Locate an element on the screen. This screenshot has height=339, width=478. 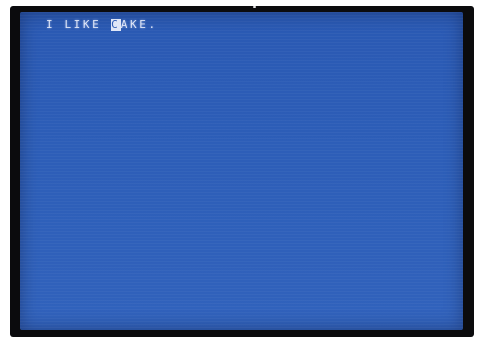
light-glint is located at coordinates (254, 7).